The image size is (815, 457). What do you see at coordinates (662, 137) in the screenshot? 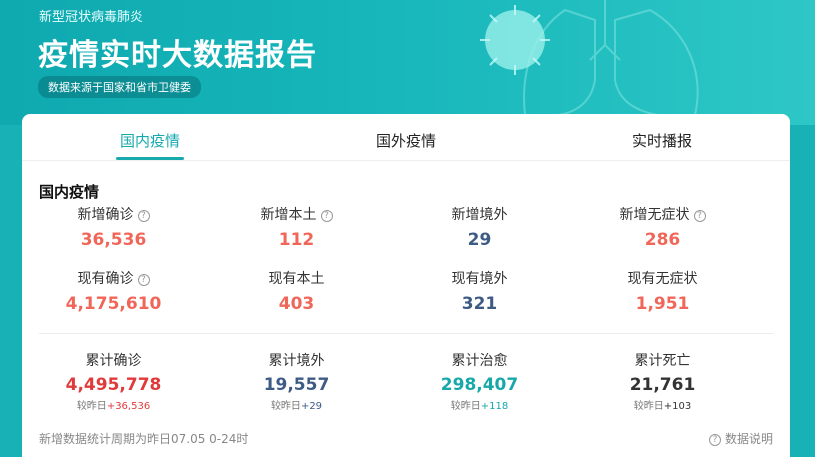
I see `tab-live-report: 实时播报` at bounding box center [662, 137].